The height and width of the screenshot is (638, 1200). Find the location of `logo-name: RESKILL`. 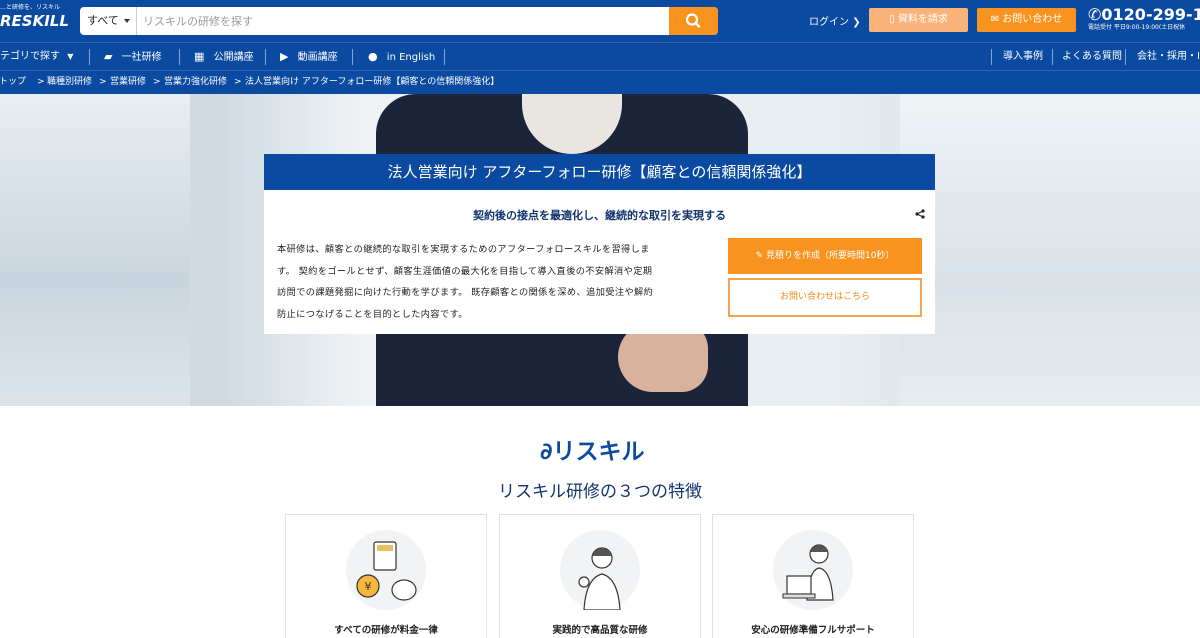

logo-name: RESKILL is located at coordinates (34, 21).